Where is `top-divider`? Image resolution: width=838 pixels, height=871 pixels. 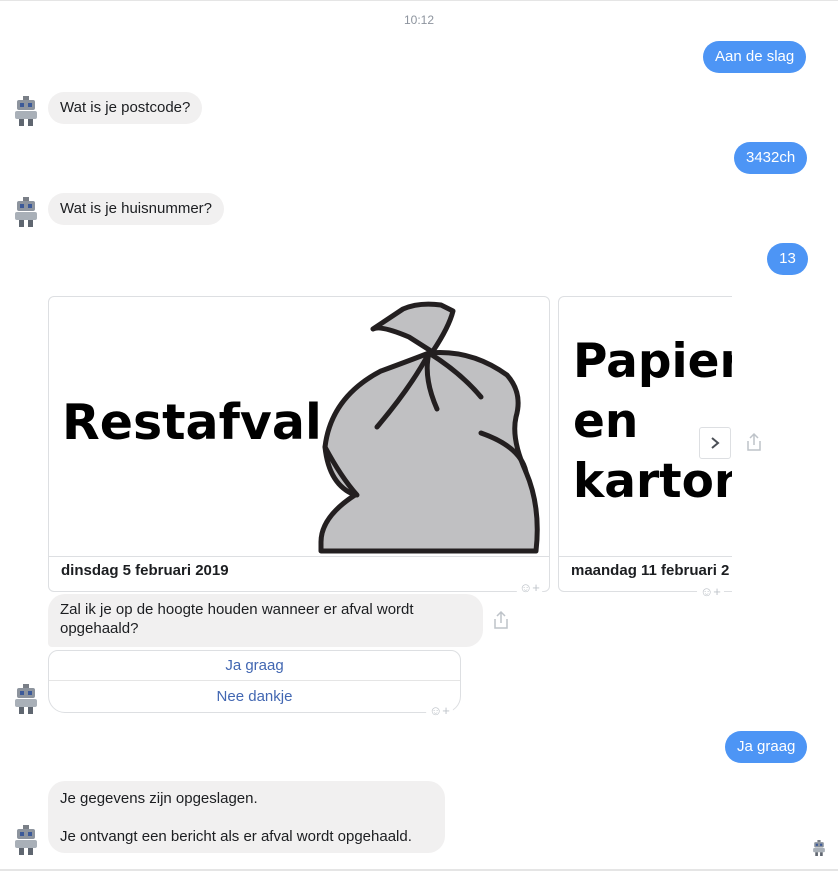 top-divider is located at coordinates (419, 0).